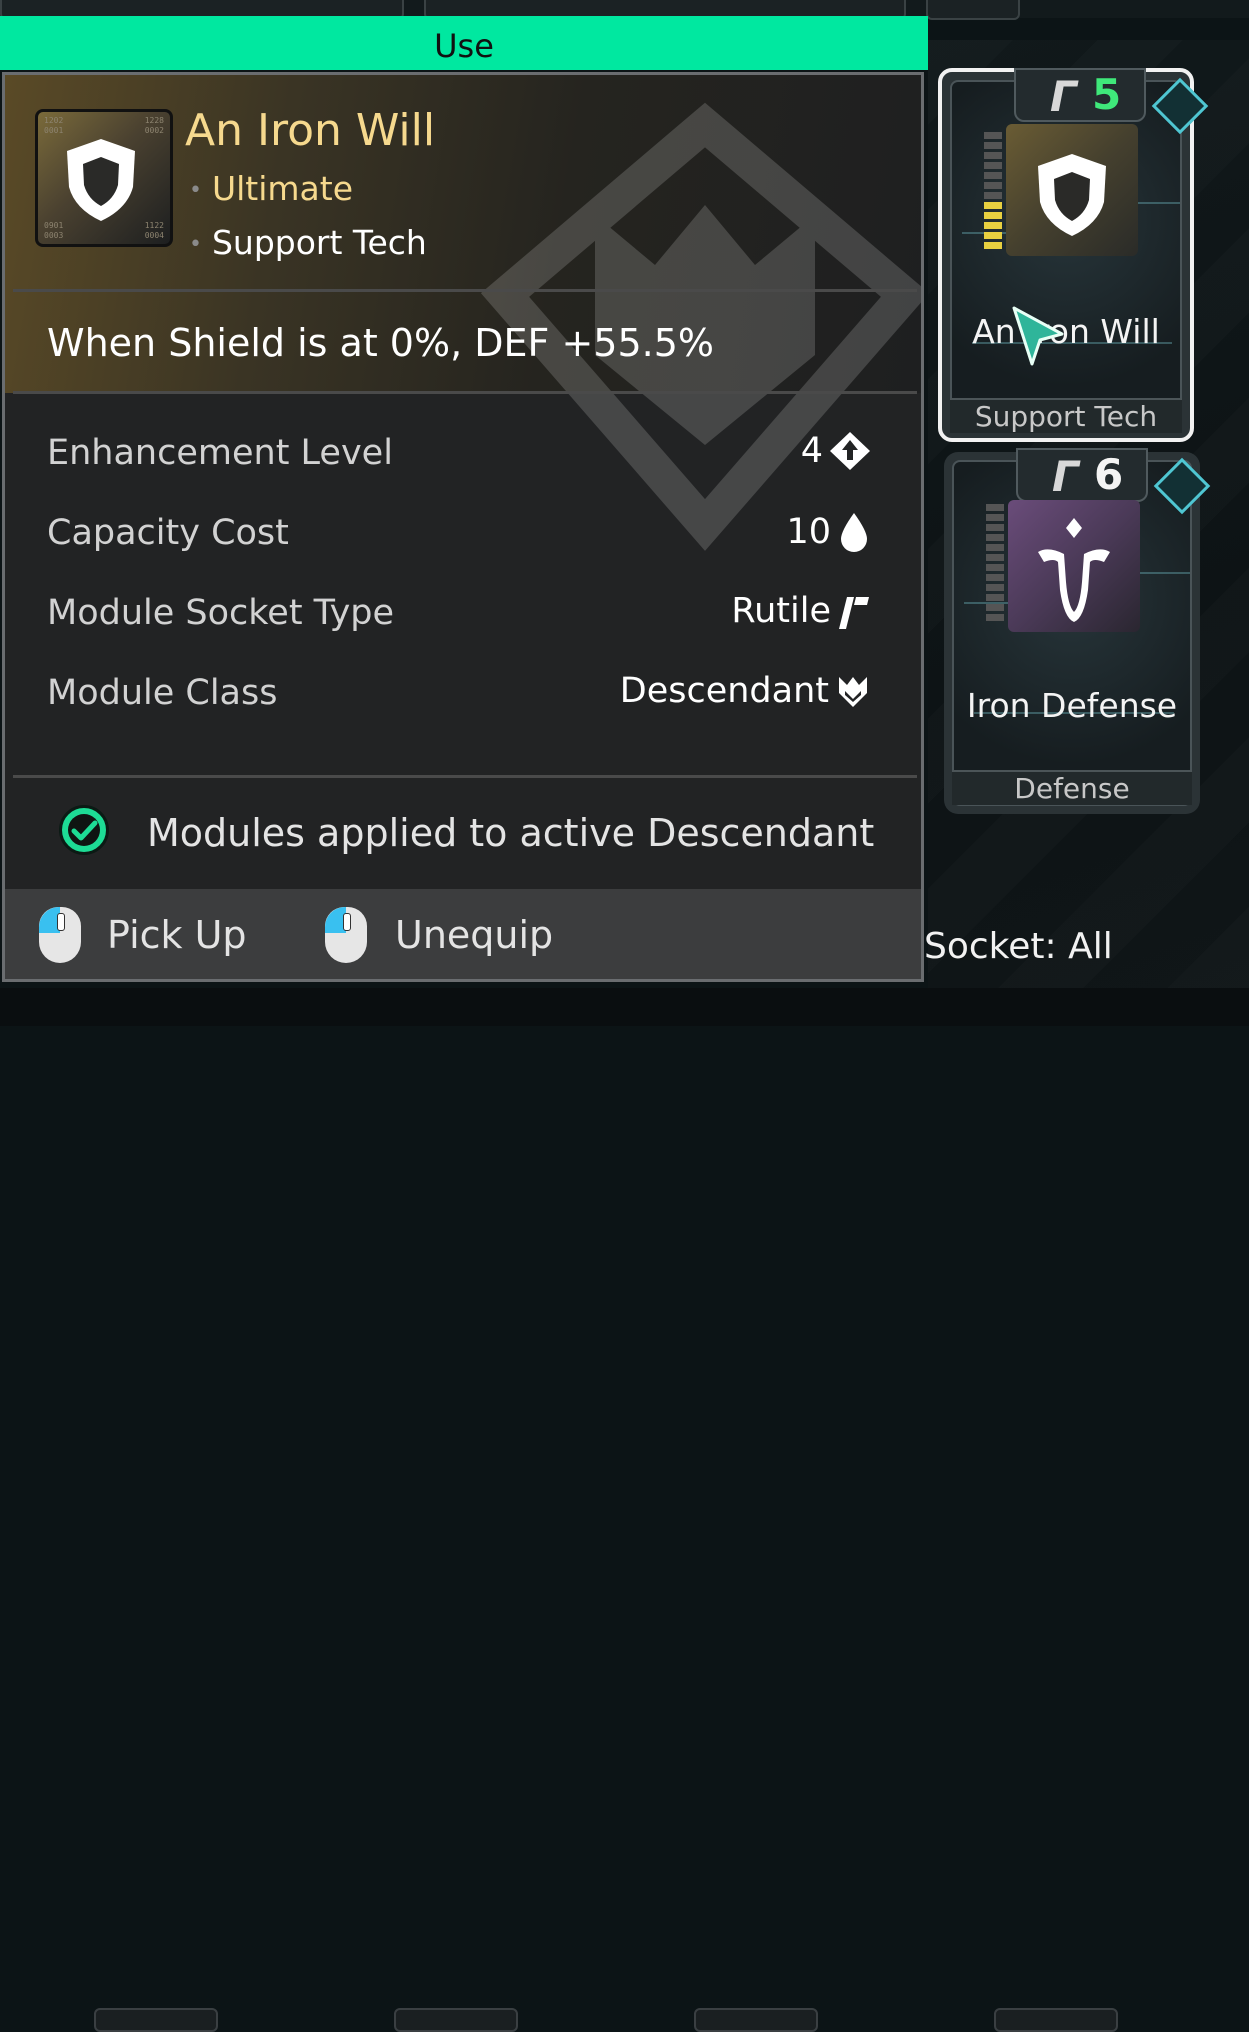 The width and height of the screenshot is (1249, 2032). I want to click on card-type: Defense, so click(1072, 787).